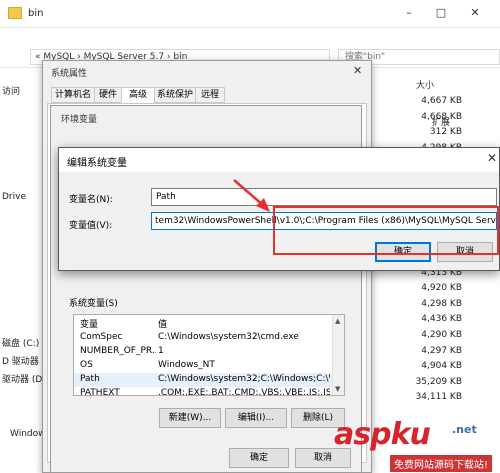  Describe the element at coordinates (441, 101) in the screenshot. I see `file-size-cell: 4,667 KB` at that location.